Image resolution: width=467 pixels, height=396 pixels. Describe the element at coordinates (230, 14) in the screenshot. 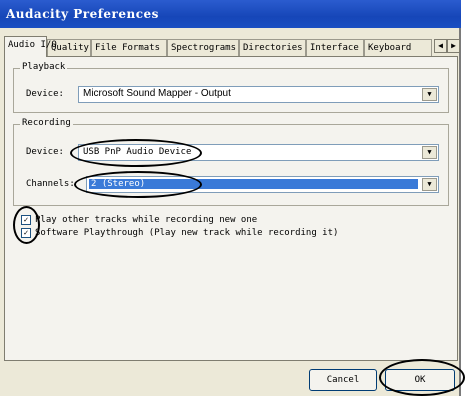

I see `window-title: Audacity Preferences` at that location.